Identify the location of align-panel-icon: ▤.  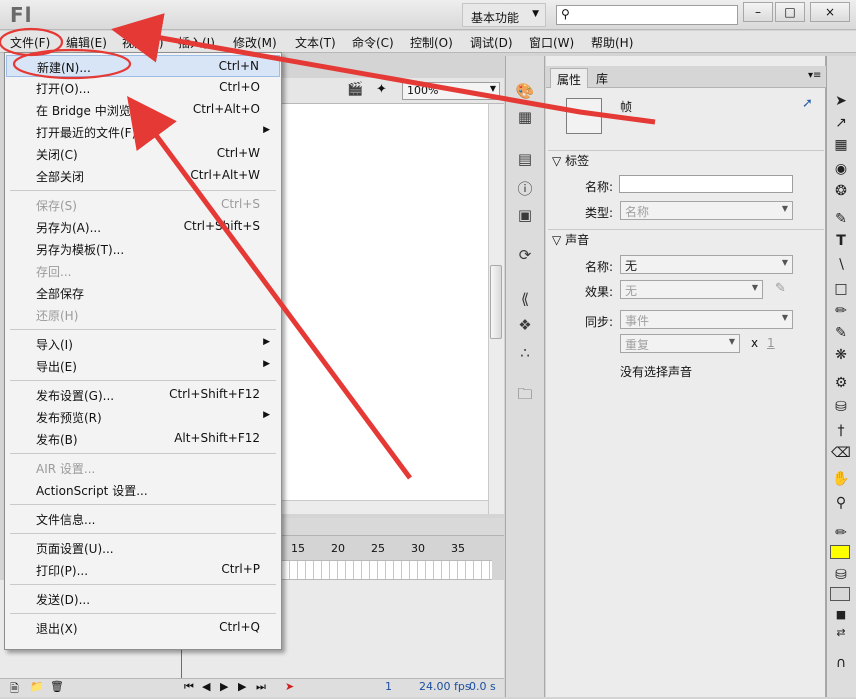
(525, 161).